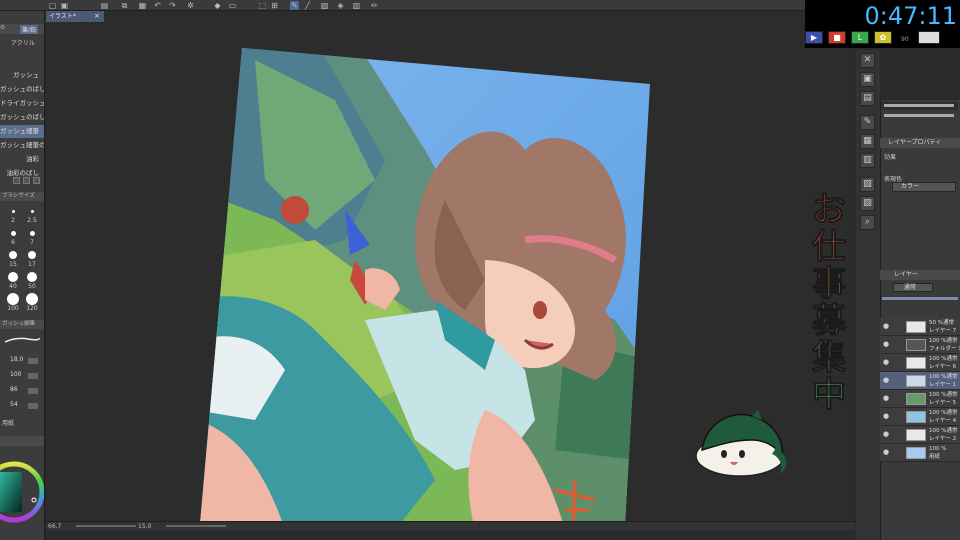 The width and height of the screenshot is (960, 540). I want to click on new-icon: ▢, so click(52, 5).